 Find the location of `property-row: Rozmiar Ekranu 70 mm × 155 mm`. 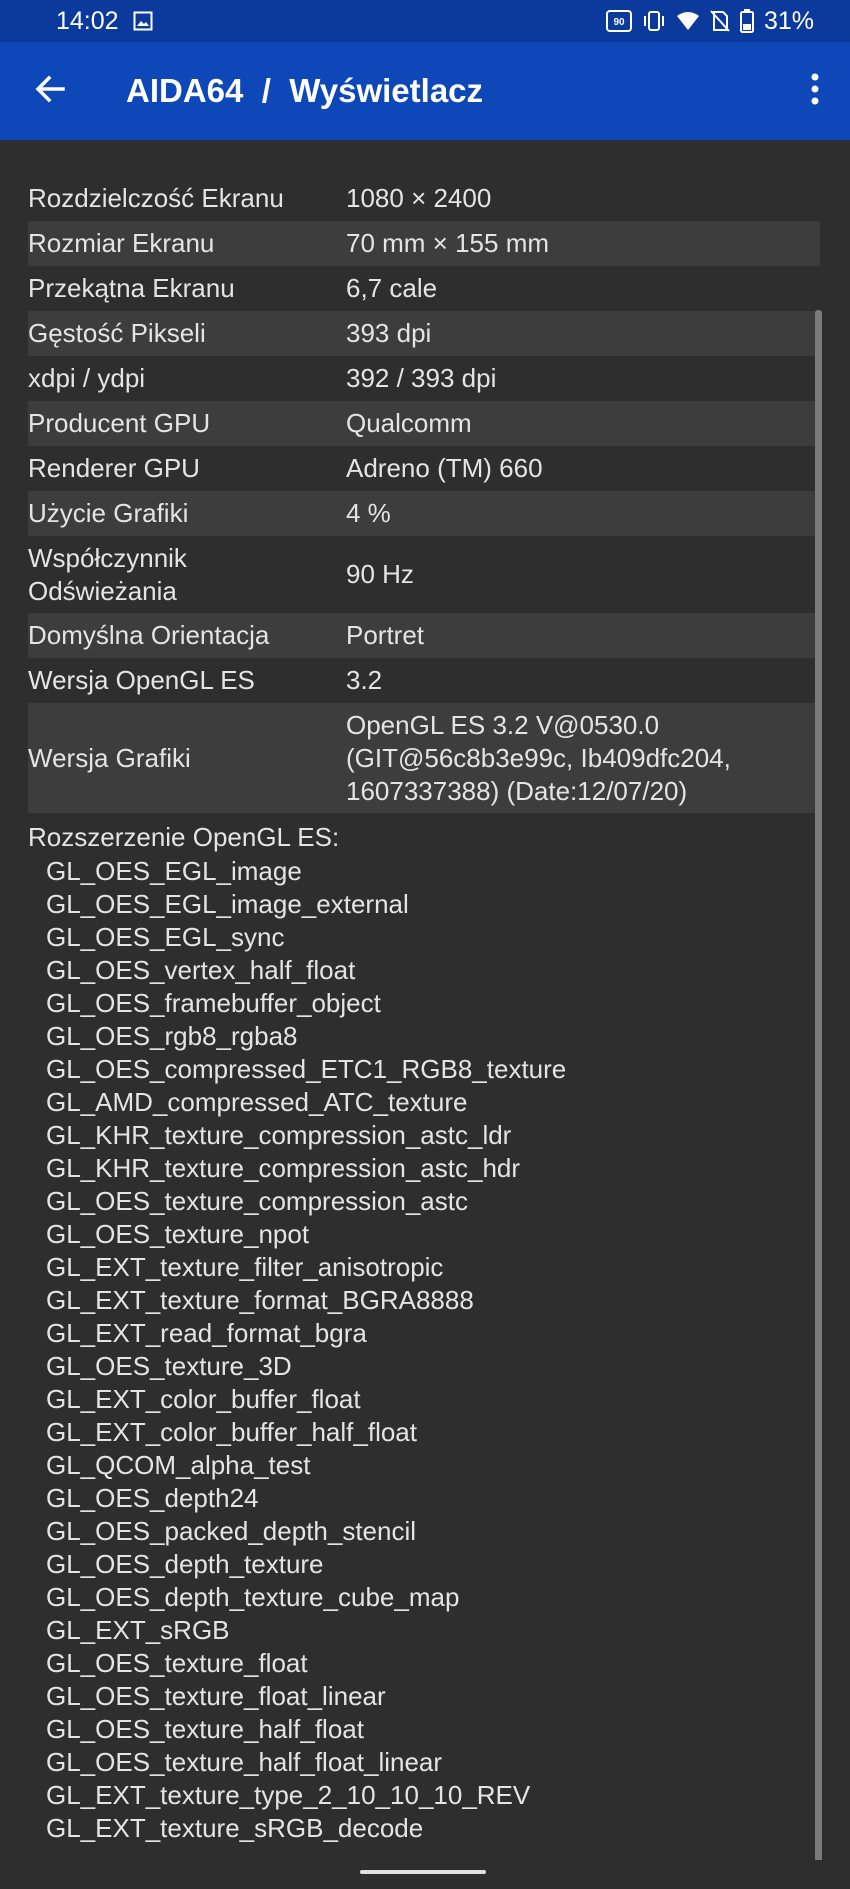

property-row: Rozmiar Ekranu 70 mm × 155 mm is located at coordinates (424, 243).